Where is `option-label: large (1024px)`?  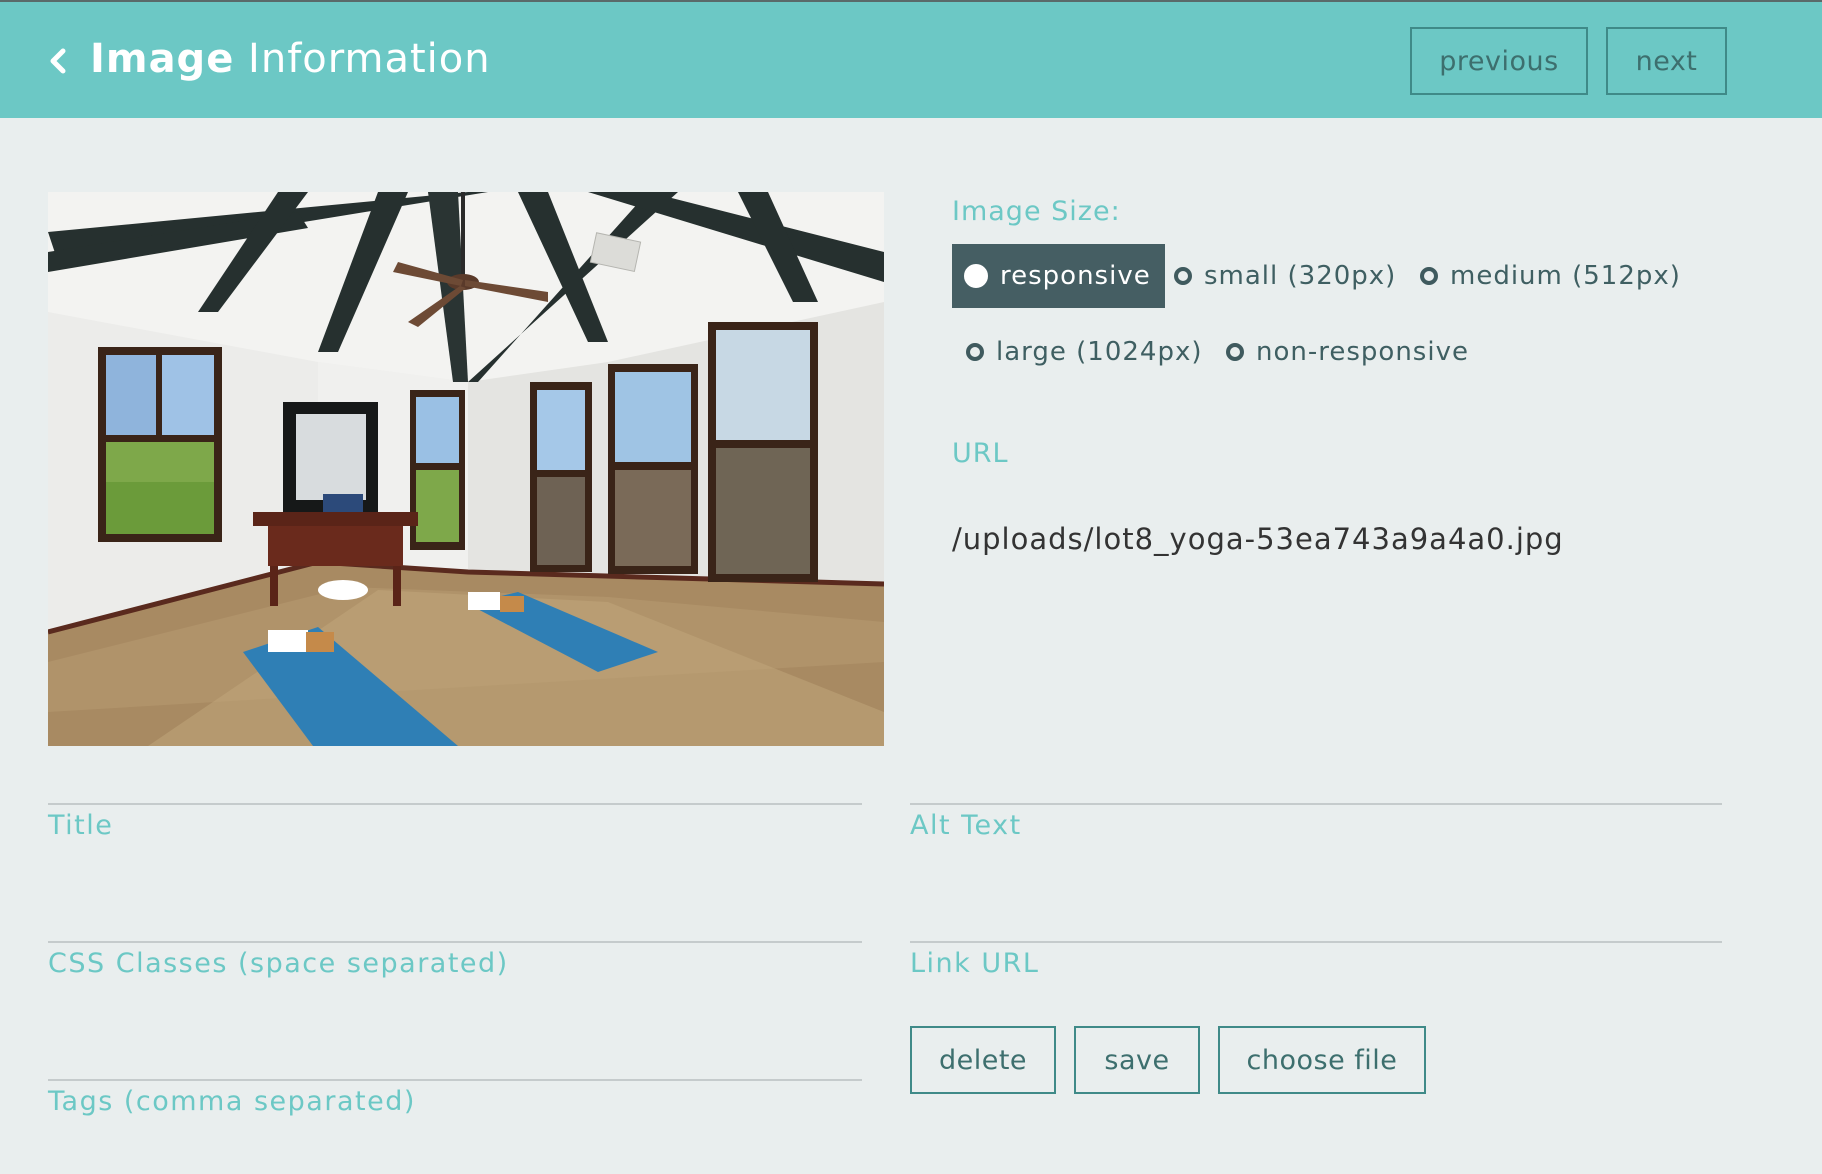 option-label: large (1024px) is located at coordinates (1099, 352).